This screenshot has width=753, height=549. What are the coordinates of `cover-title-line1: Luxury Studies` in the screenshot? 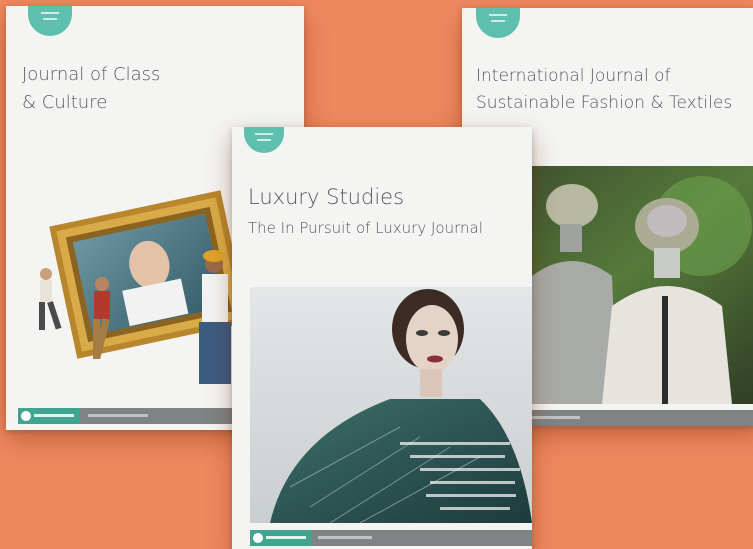 It's located at (326, 197).